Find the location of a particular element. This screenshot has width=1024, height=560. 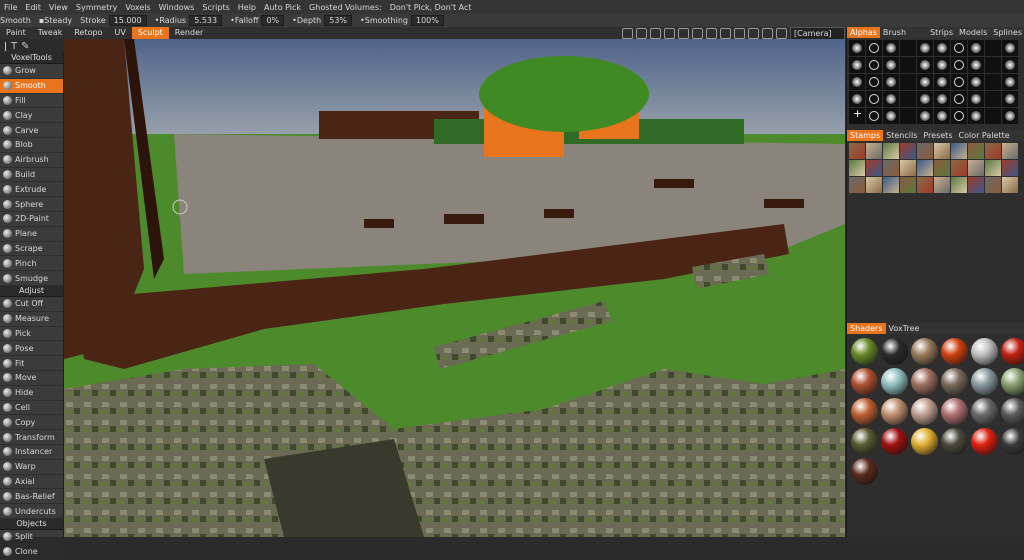

rotate-view-icon is located at coordinates (655, 33).